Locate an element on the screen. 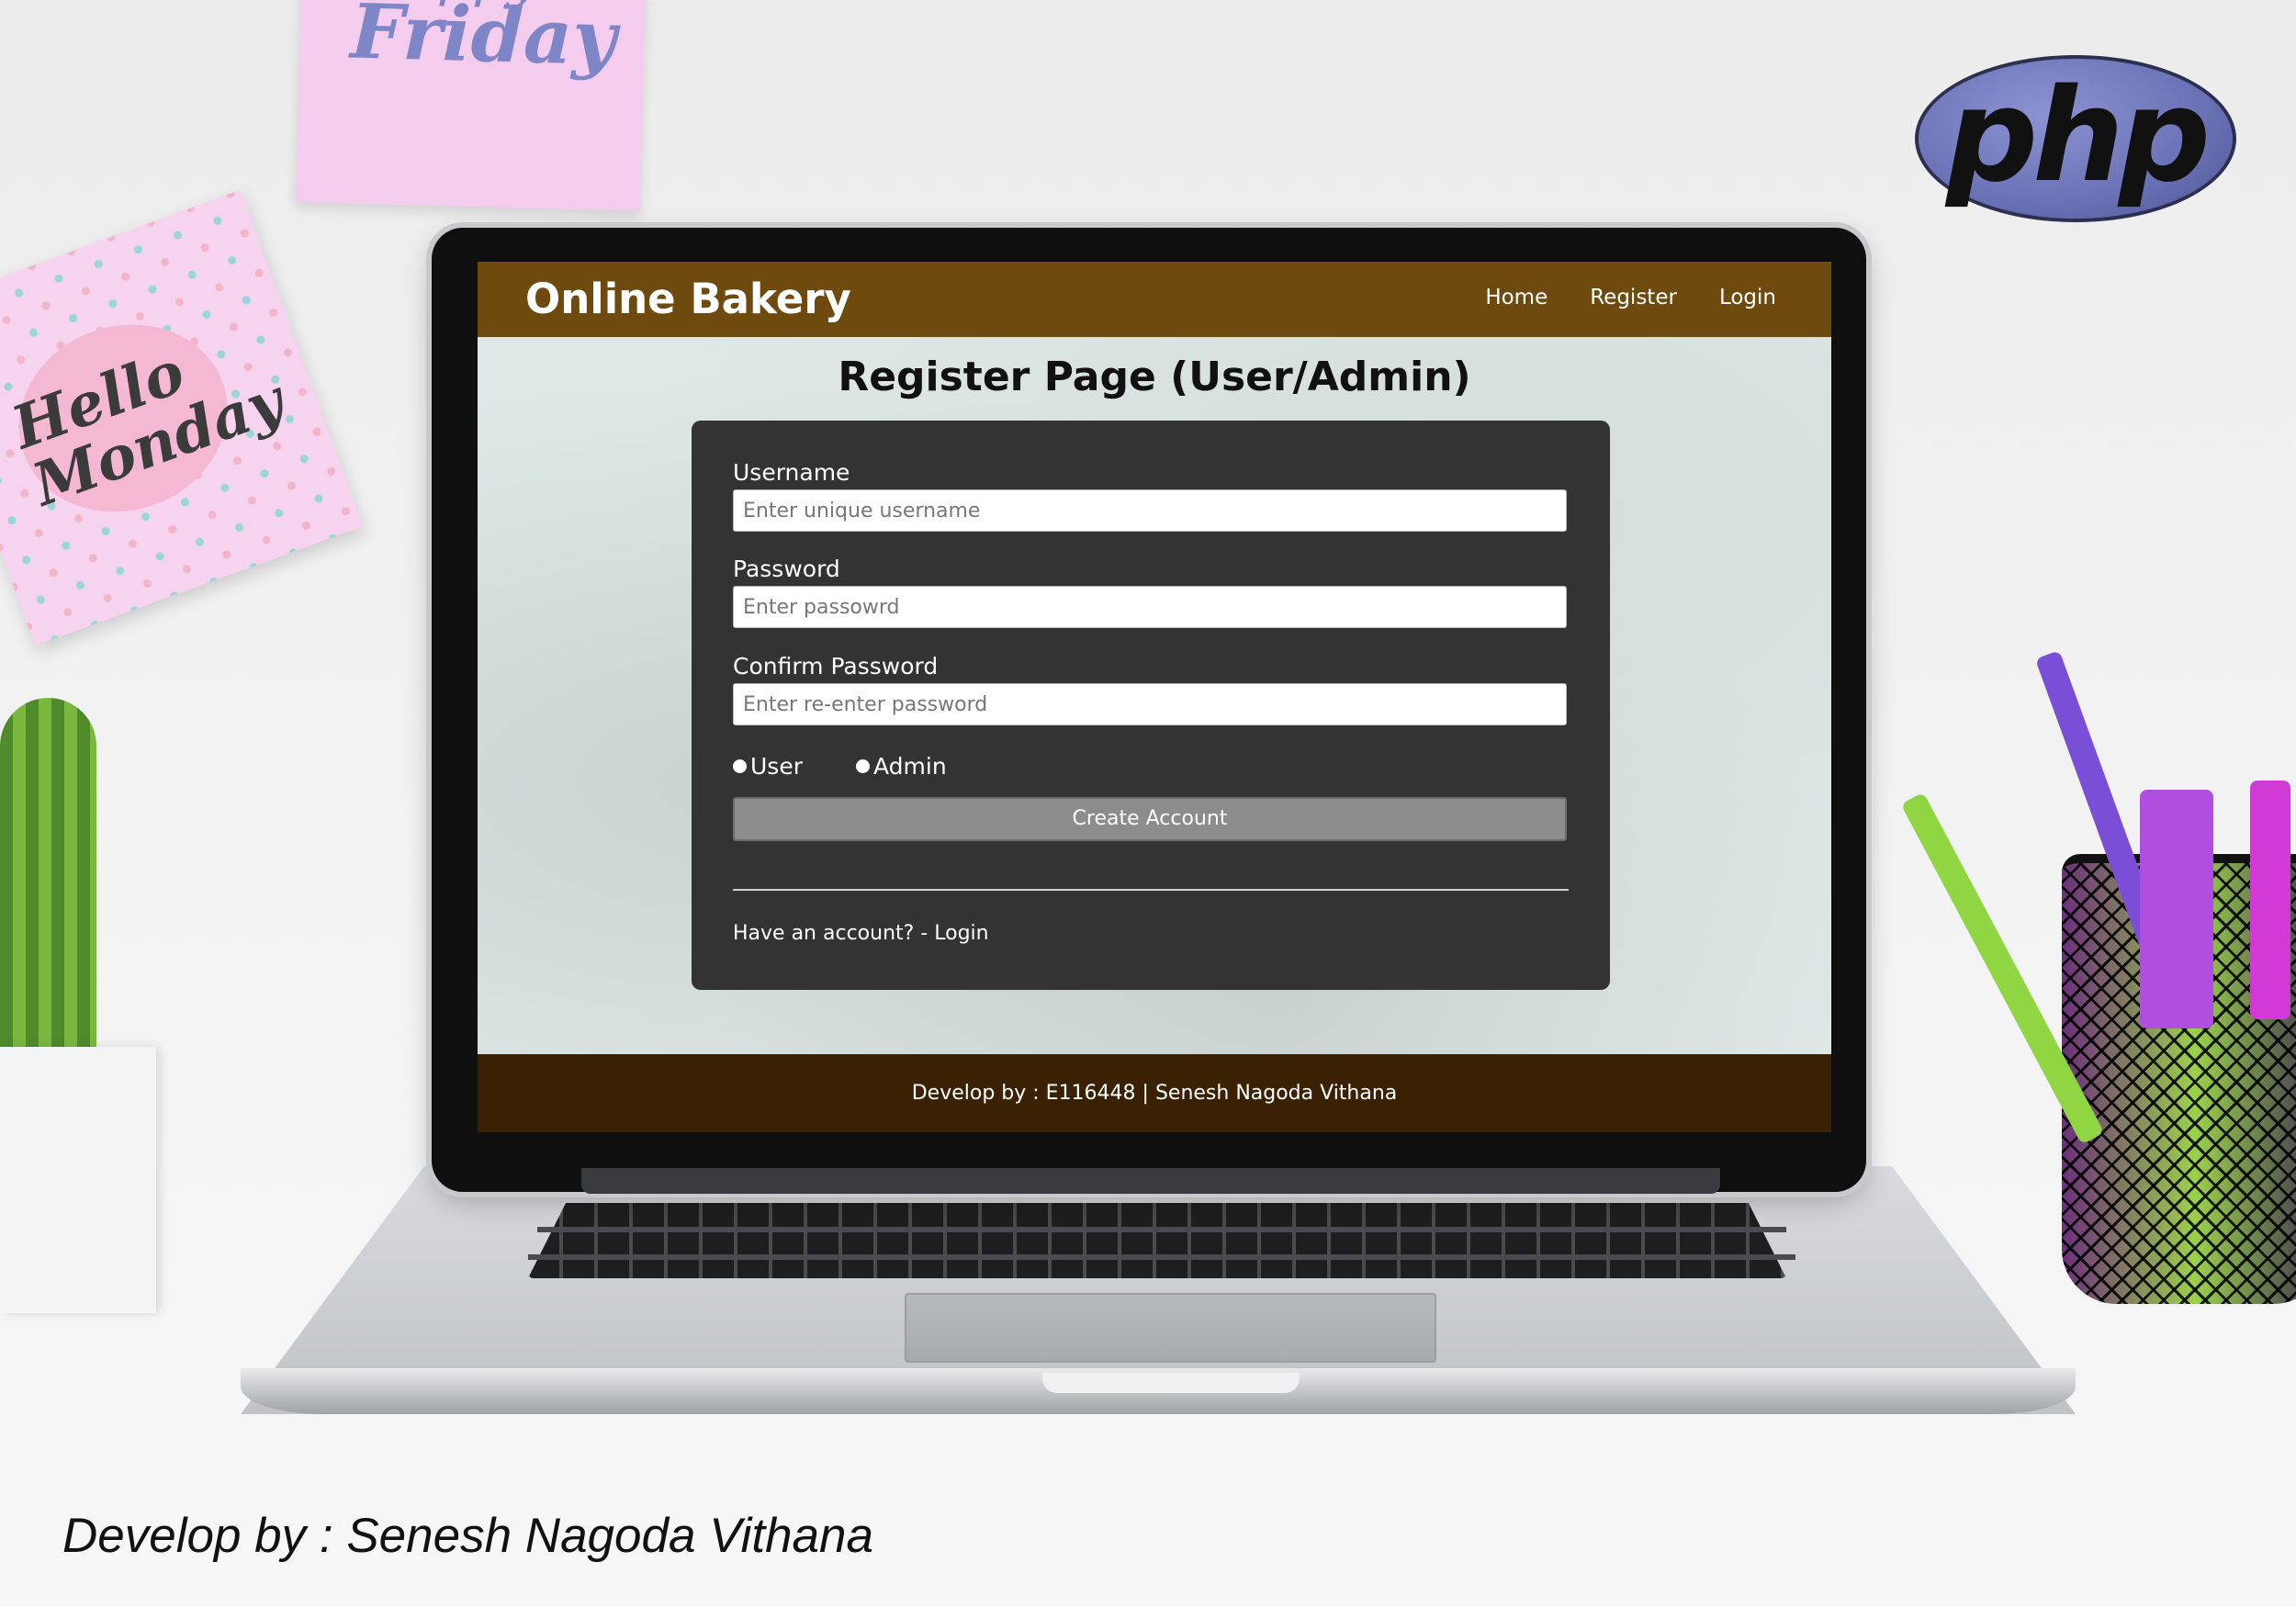 Image resolution: width=2296 pixels, height=1607 pixels. magenta-marker-icon is located at coordinates (2270, 900).